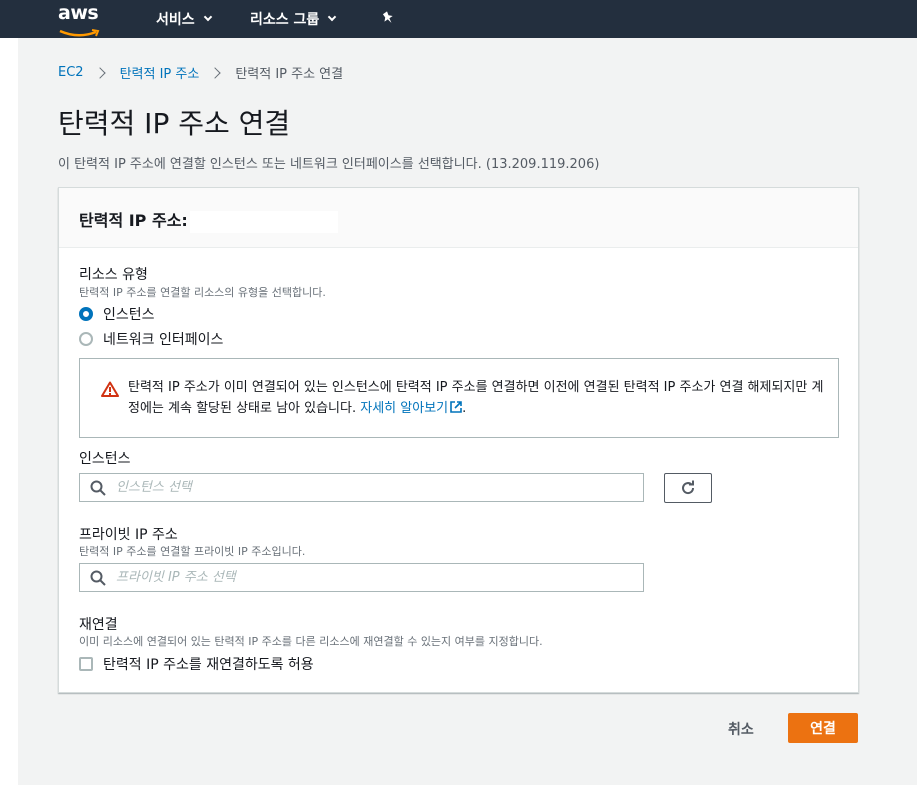 This screenshot has height=785, width=917. Describe the element at coordinates (458, 218) in the screenshot. I see `panel-header: 탄력적 IP 주소:` at that location.